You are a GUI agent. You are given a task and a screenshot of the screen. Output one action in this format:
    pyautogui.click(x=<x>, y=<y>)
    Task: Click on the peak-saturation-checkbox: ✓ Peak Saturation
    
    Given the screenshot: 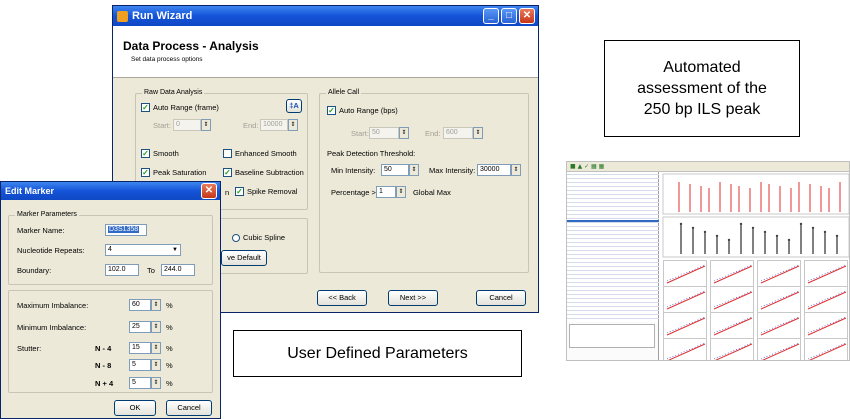 What is the action you would take?
    pyautogui.click(x=173, y=172)
    